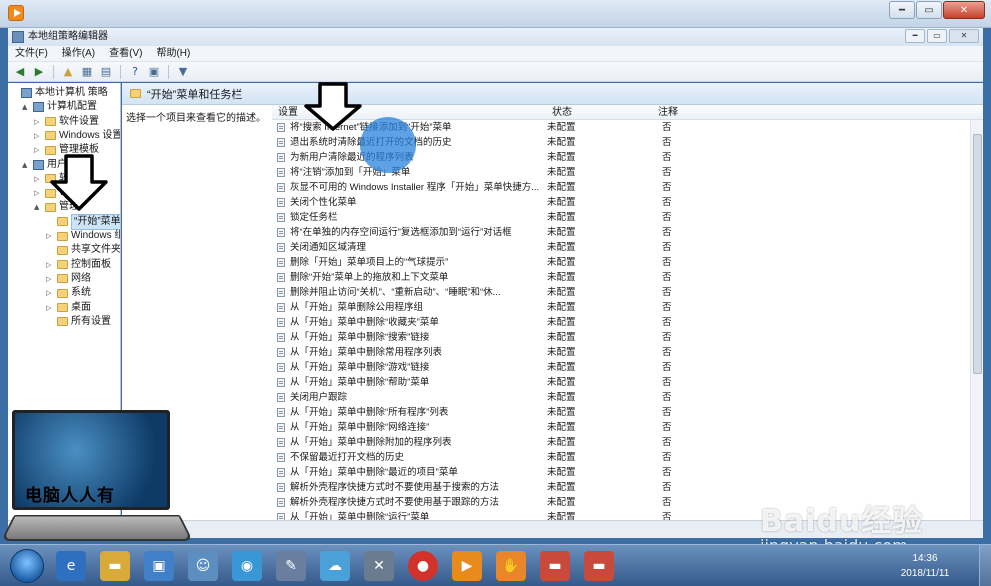 The image size is (991, 586). What do you see at coordinates (929, 10) in the screenshot?
I see `restore-button: ▭` at bounding box center [929, 10].